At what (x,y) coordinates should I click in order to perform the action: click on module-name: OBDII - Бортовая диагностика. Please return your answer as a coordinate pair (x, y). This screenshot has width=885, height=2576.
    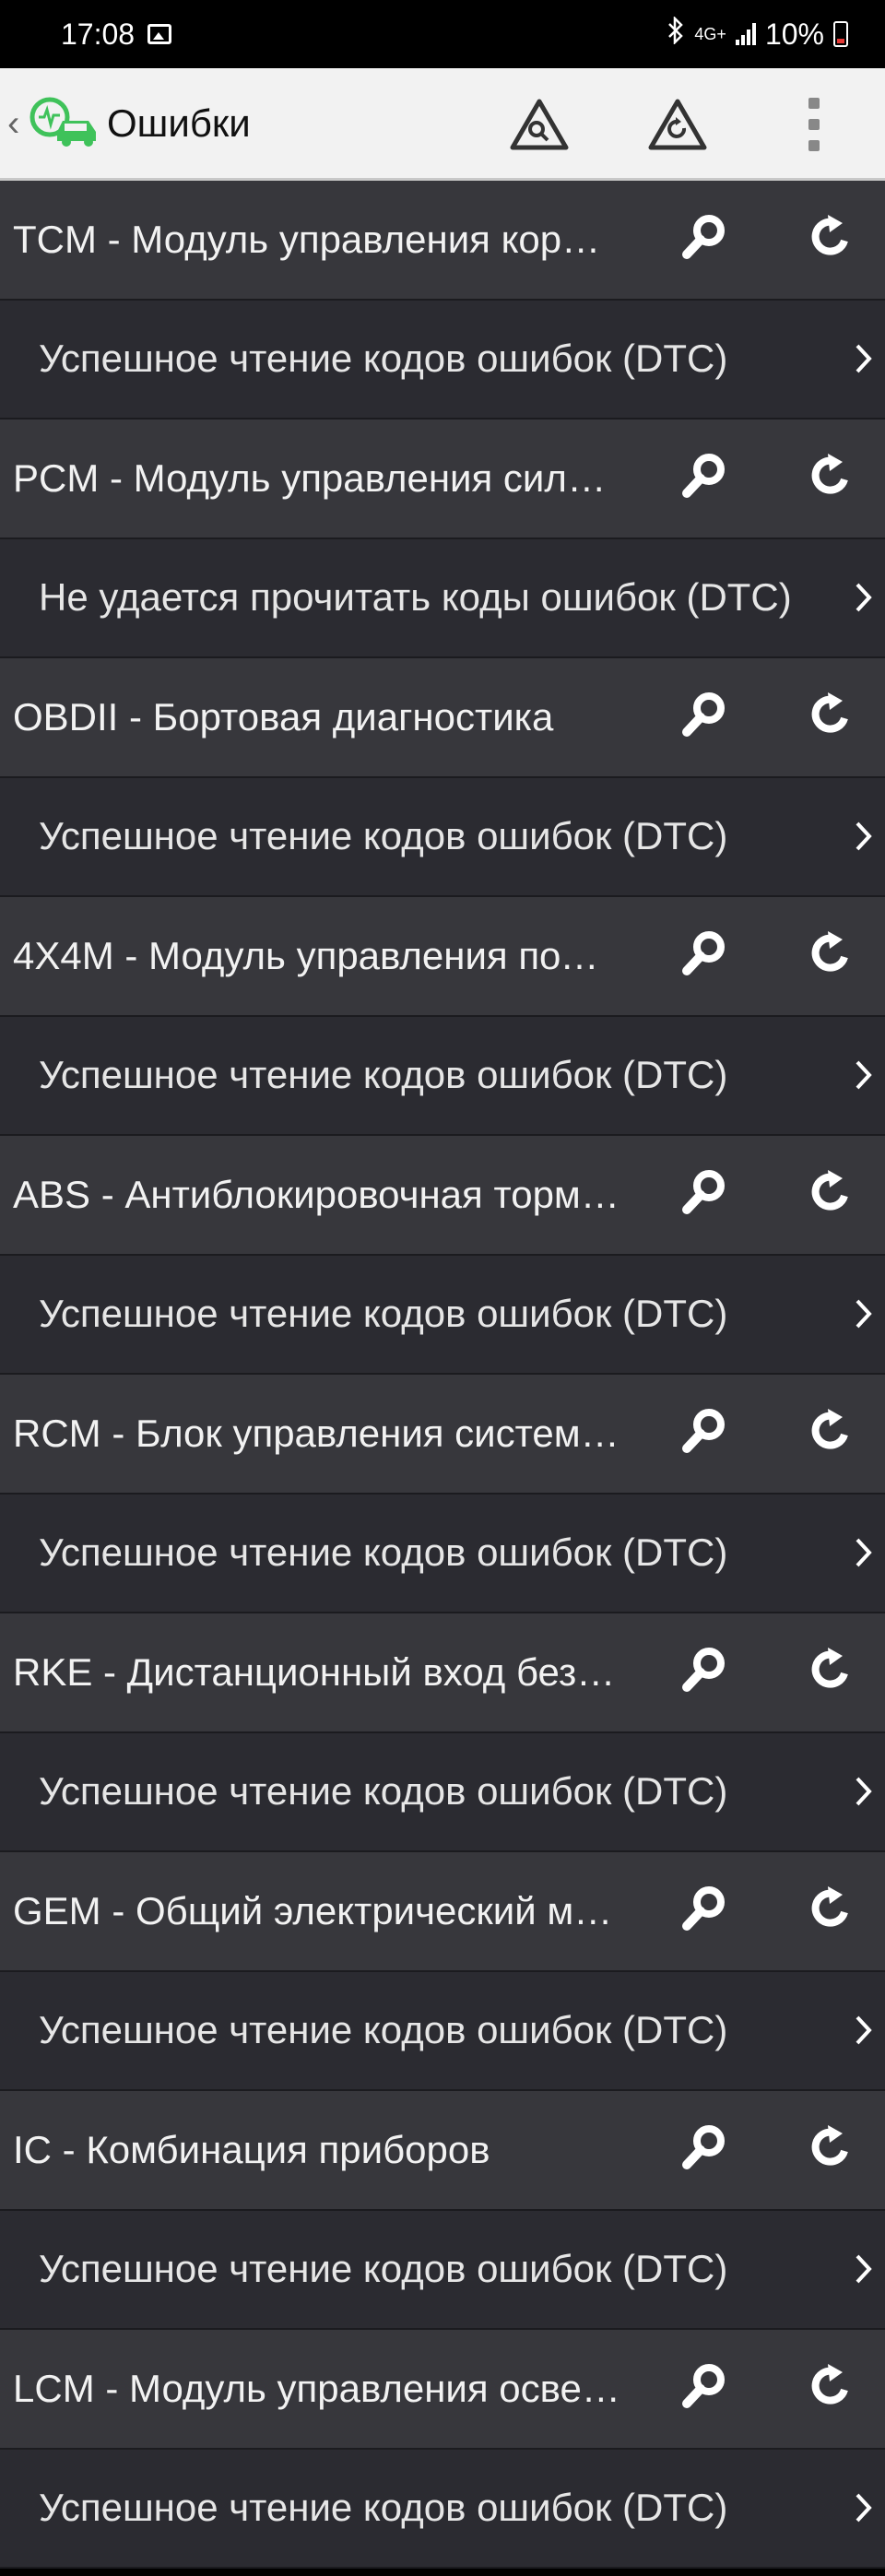
    Looking at the image, I should click on (283, 716).